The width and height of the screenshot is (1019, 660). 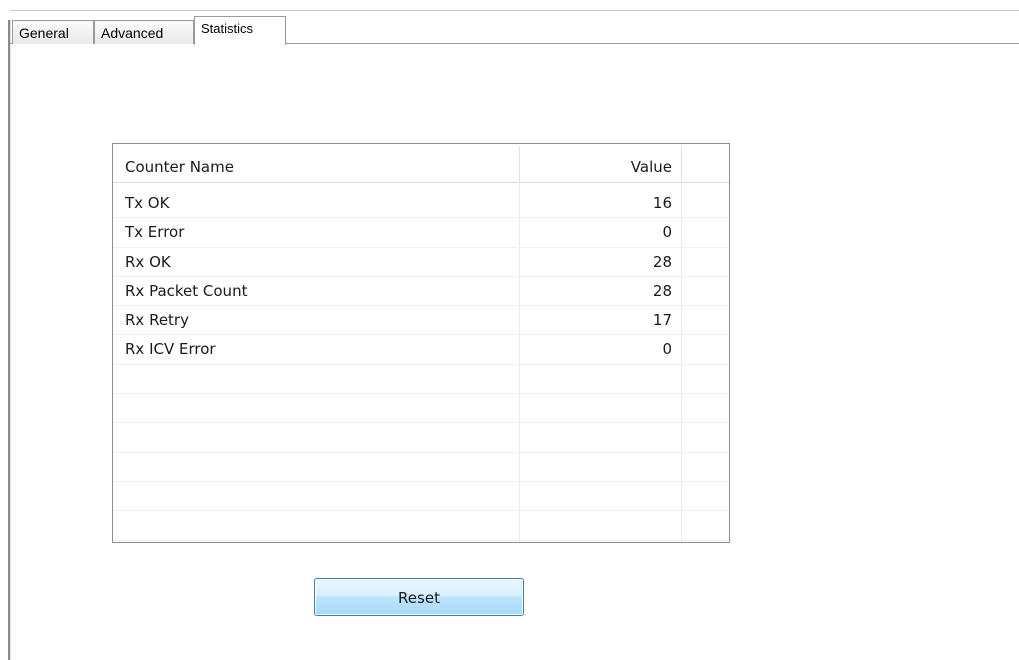 I want to click on counter-name-cell: Rx Retry, so click(x=157, y=320).